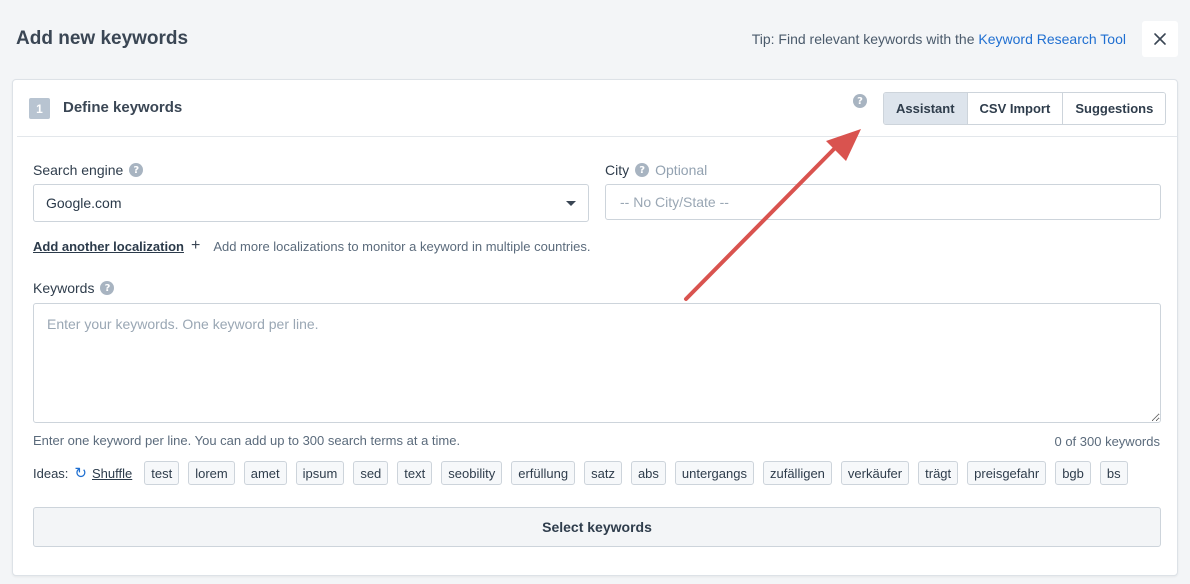  Describe the element at coordinates (1052, 39) in the screenshot. I see `keyword-research-tool-link: Keyword Research Tool` at that location.